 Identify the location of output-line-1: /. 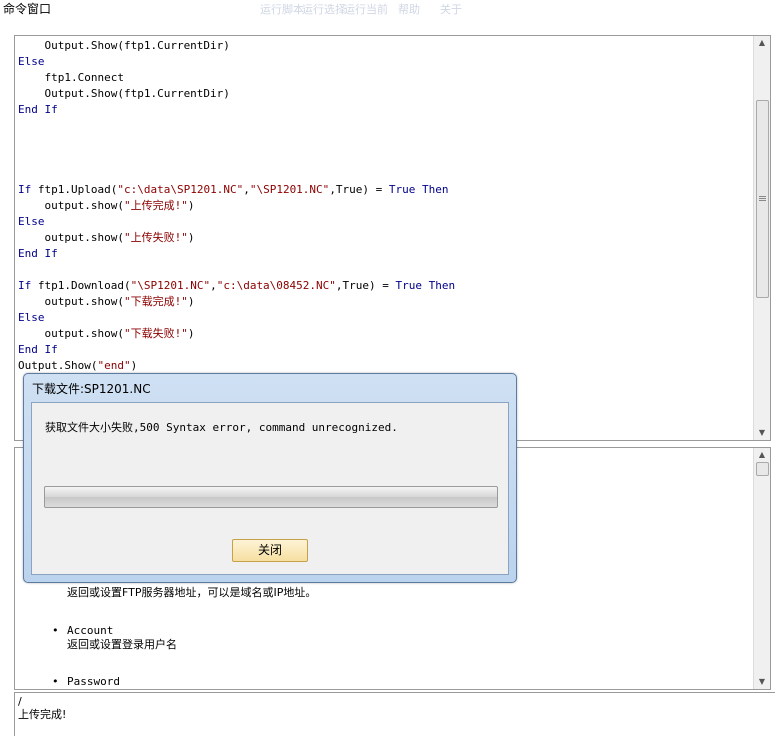
(20, 701).